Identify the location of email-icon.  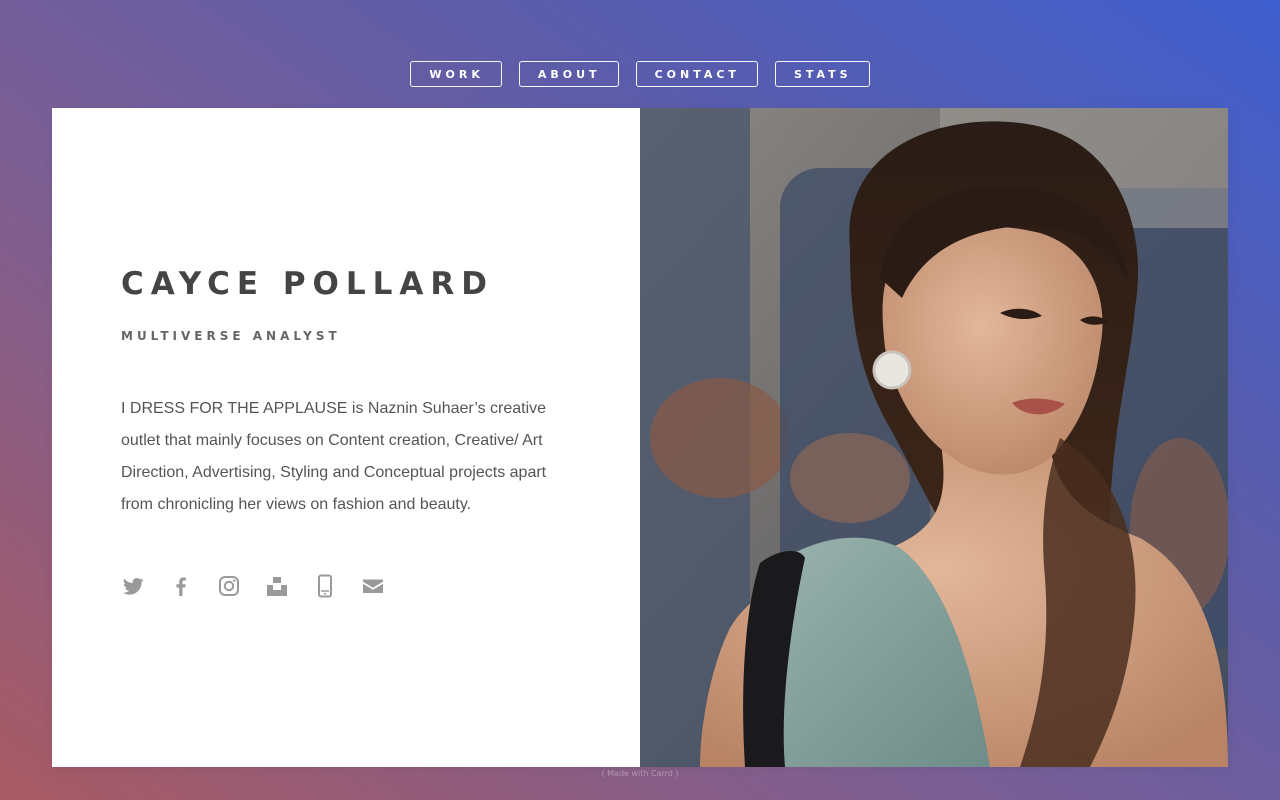
(373, 586).